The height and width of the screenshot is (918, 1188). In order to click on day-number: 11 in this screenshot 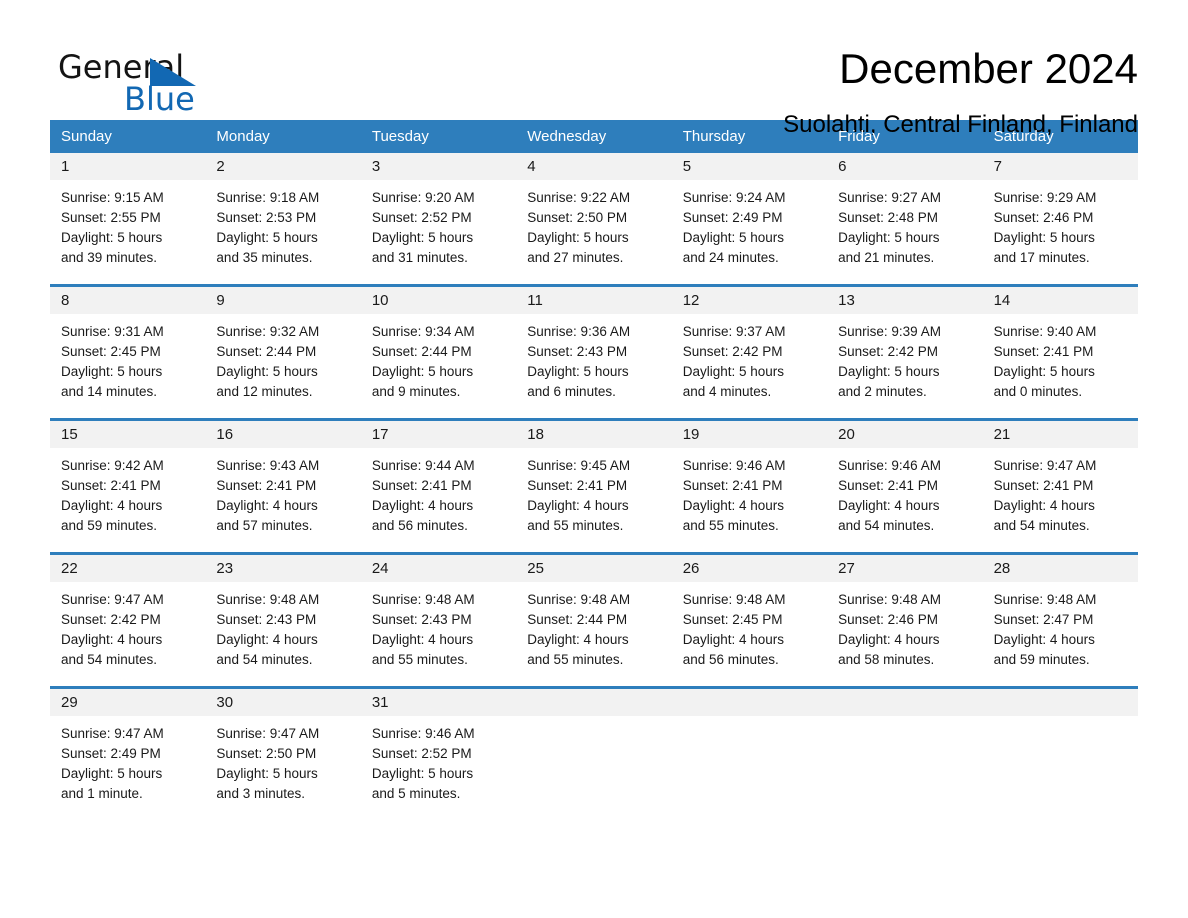, I will do `click(593, 300)`.